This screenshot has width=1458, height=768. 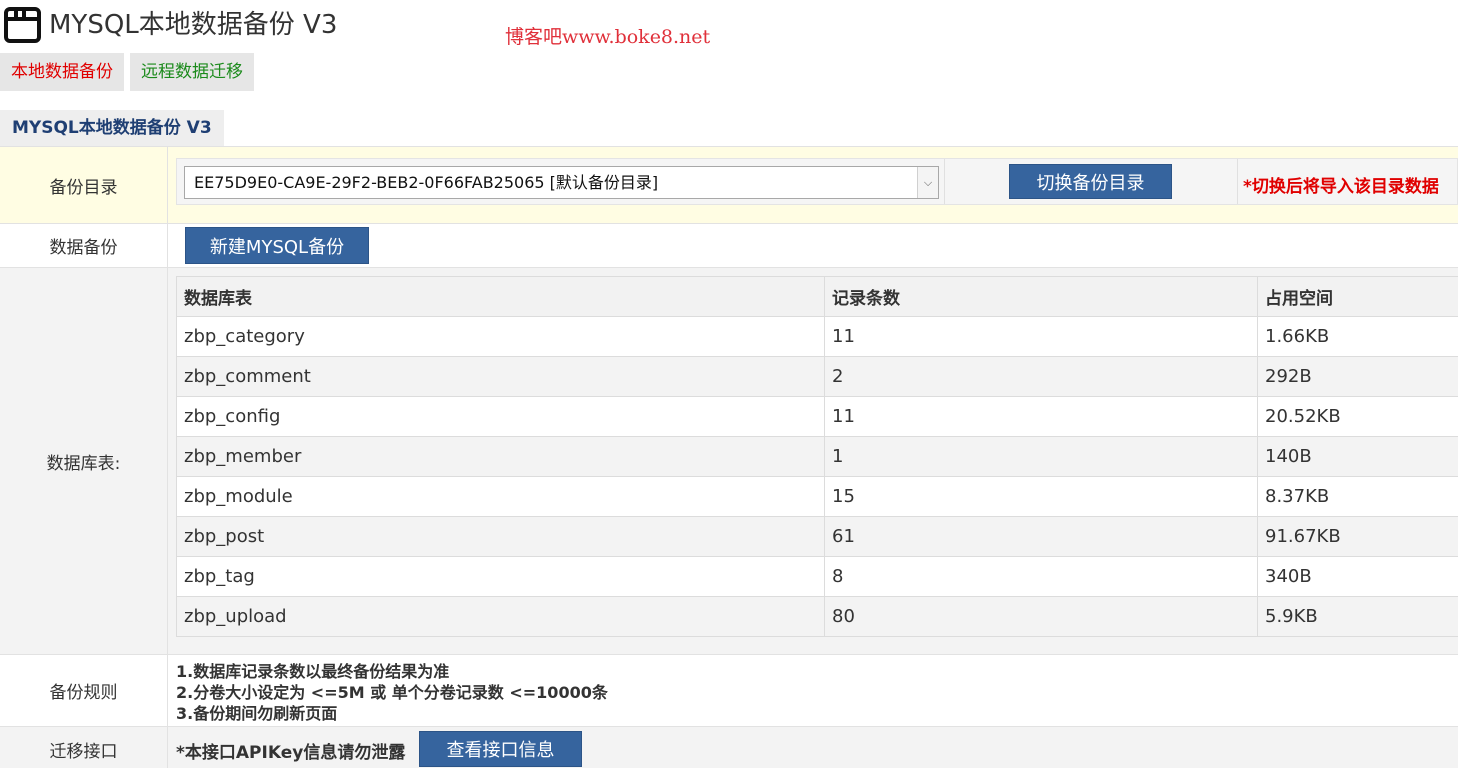 What do you see at coordinates (1041, 616) in the screenshot?
I see `record-count-cell: 80` at bounding box center [1041, 616].